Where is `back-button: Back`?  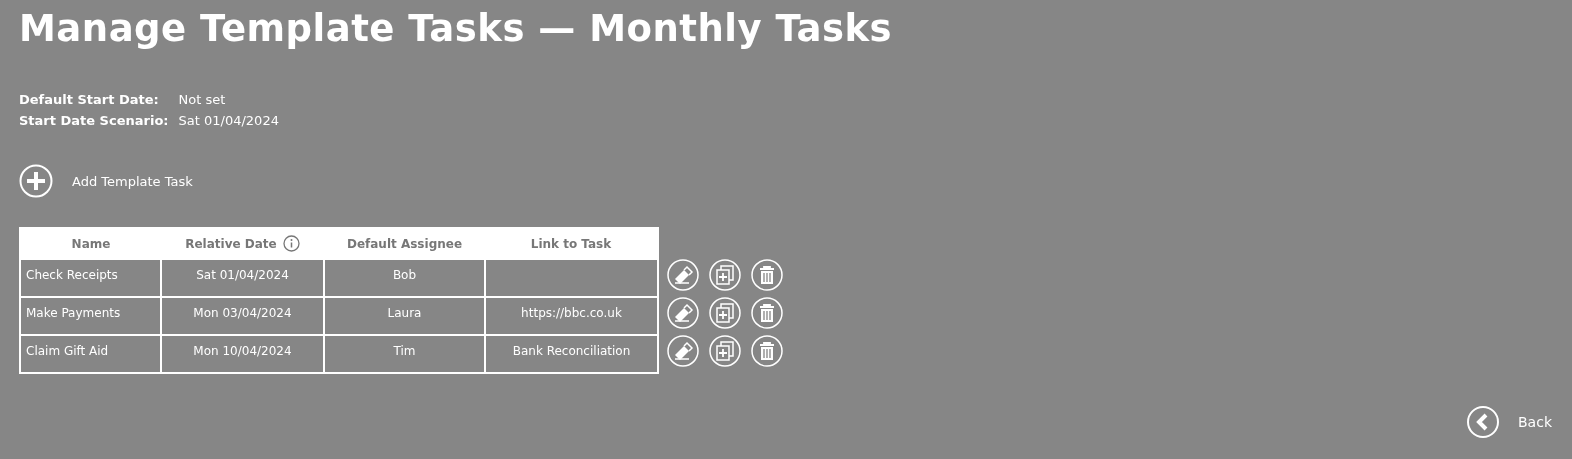 back-button: Back is located at coordinates (1509, 422).